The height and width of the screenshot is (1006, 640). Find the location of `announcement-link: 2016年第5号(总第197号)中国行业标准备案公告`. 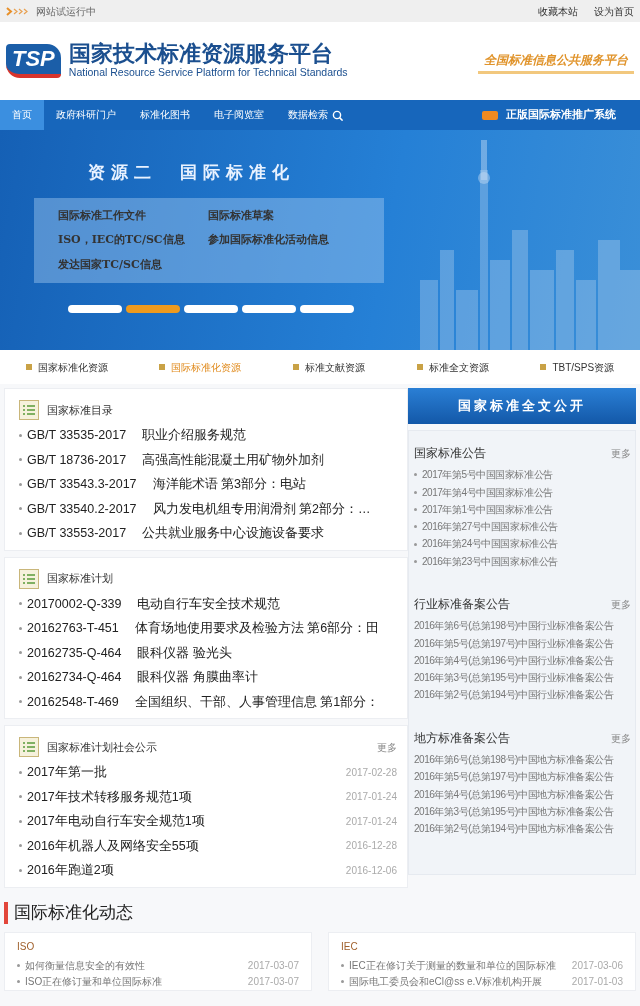

announcement-link: 2016年第5号(总第197号)中国行业标准备案公告 is located at coordinates (514, 643).